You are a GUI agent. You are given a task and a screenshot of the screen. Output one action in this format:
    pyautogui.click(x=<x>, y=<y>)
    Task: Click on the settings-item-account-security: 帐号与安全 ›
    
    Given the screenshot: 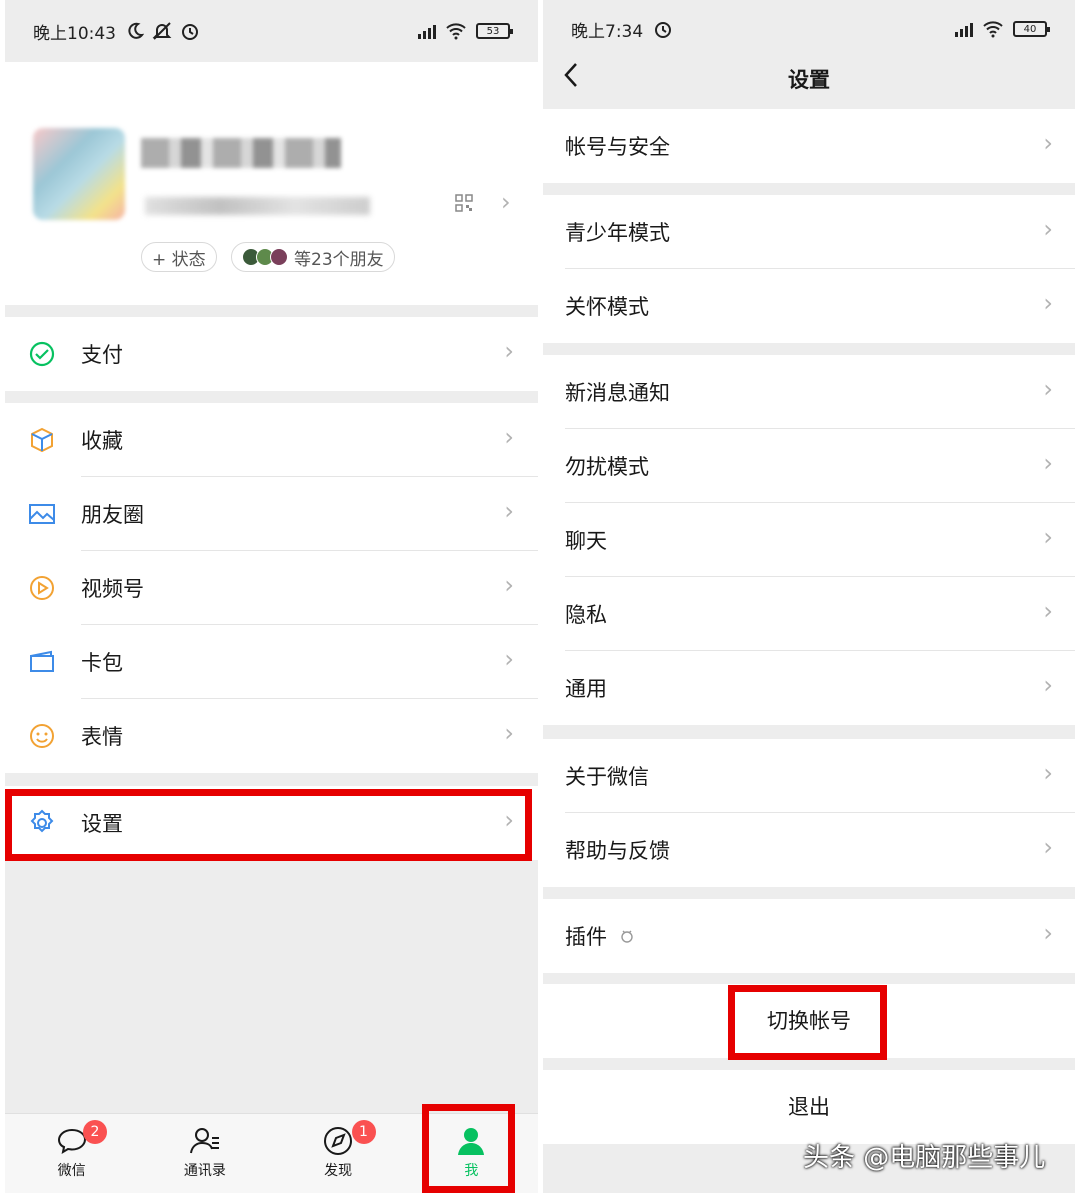 What is the action you would take?
    pyautogui.click(x=809, y=146)
    